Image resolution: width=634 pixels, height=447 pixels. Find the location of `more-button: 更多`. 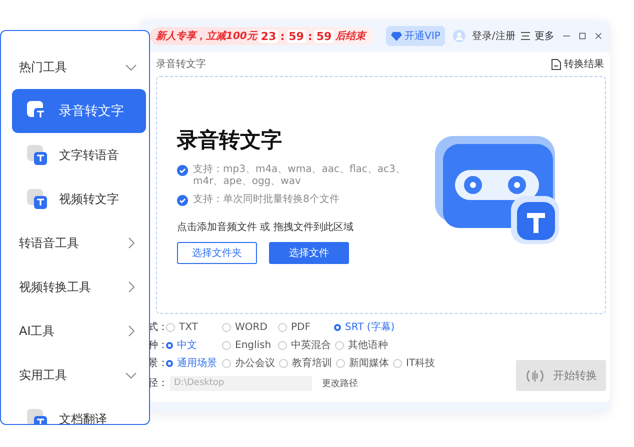

more-button: 更多 is located at coordinates (537, 36).